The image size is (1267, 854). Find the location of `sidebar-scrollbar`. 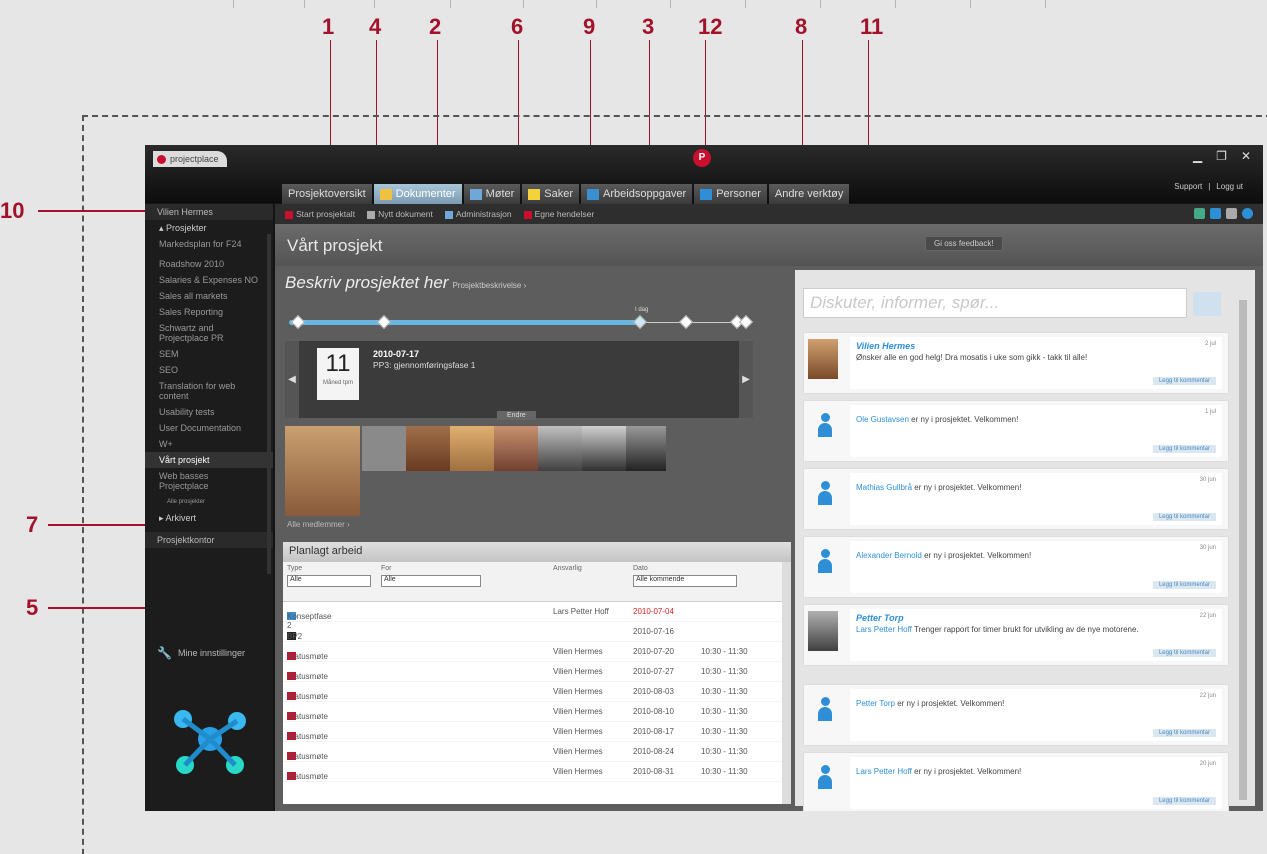

sidebar-scrollbar is located at coordinates (269, 404).